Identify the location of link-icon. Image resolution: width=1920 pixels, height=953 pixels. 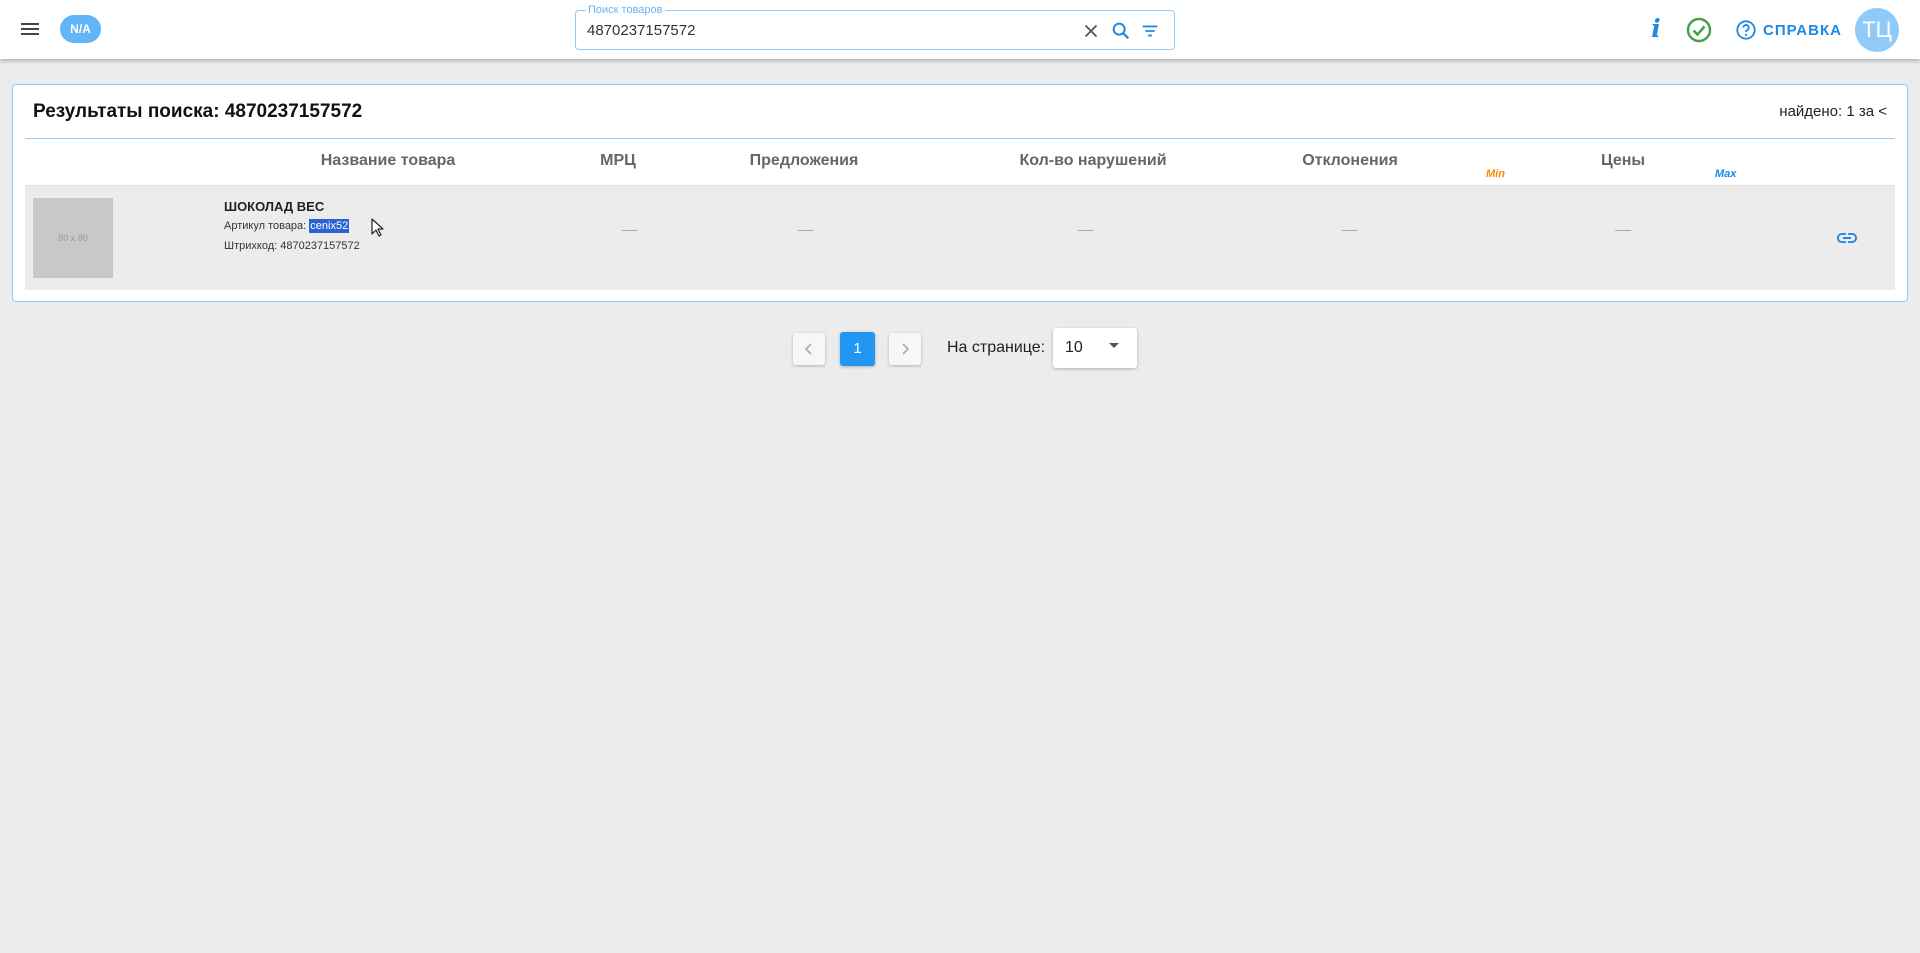
(1847, 238).